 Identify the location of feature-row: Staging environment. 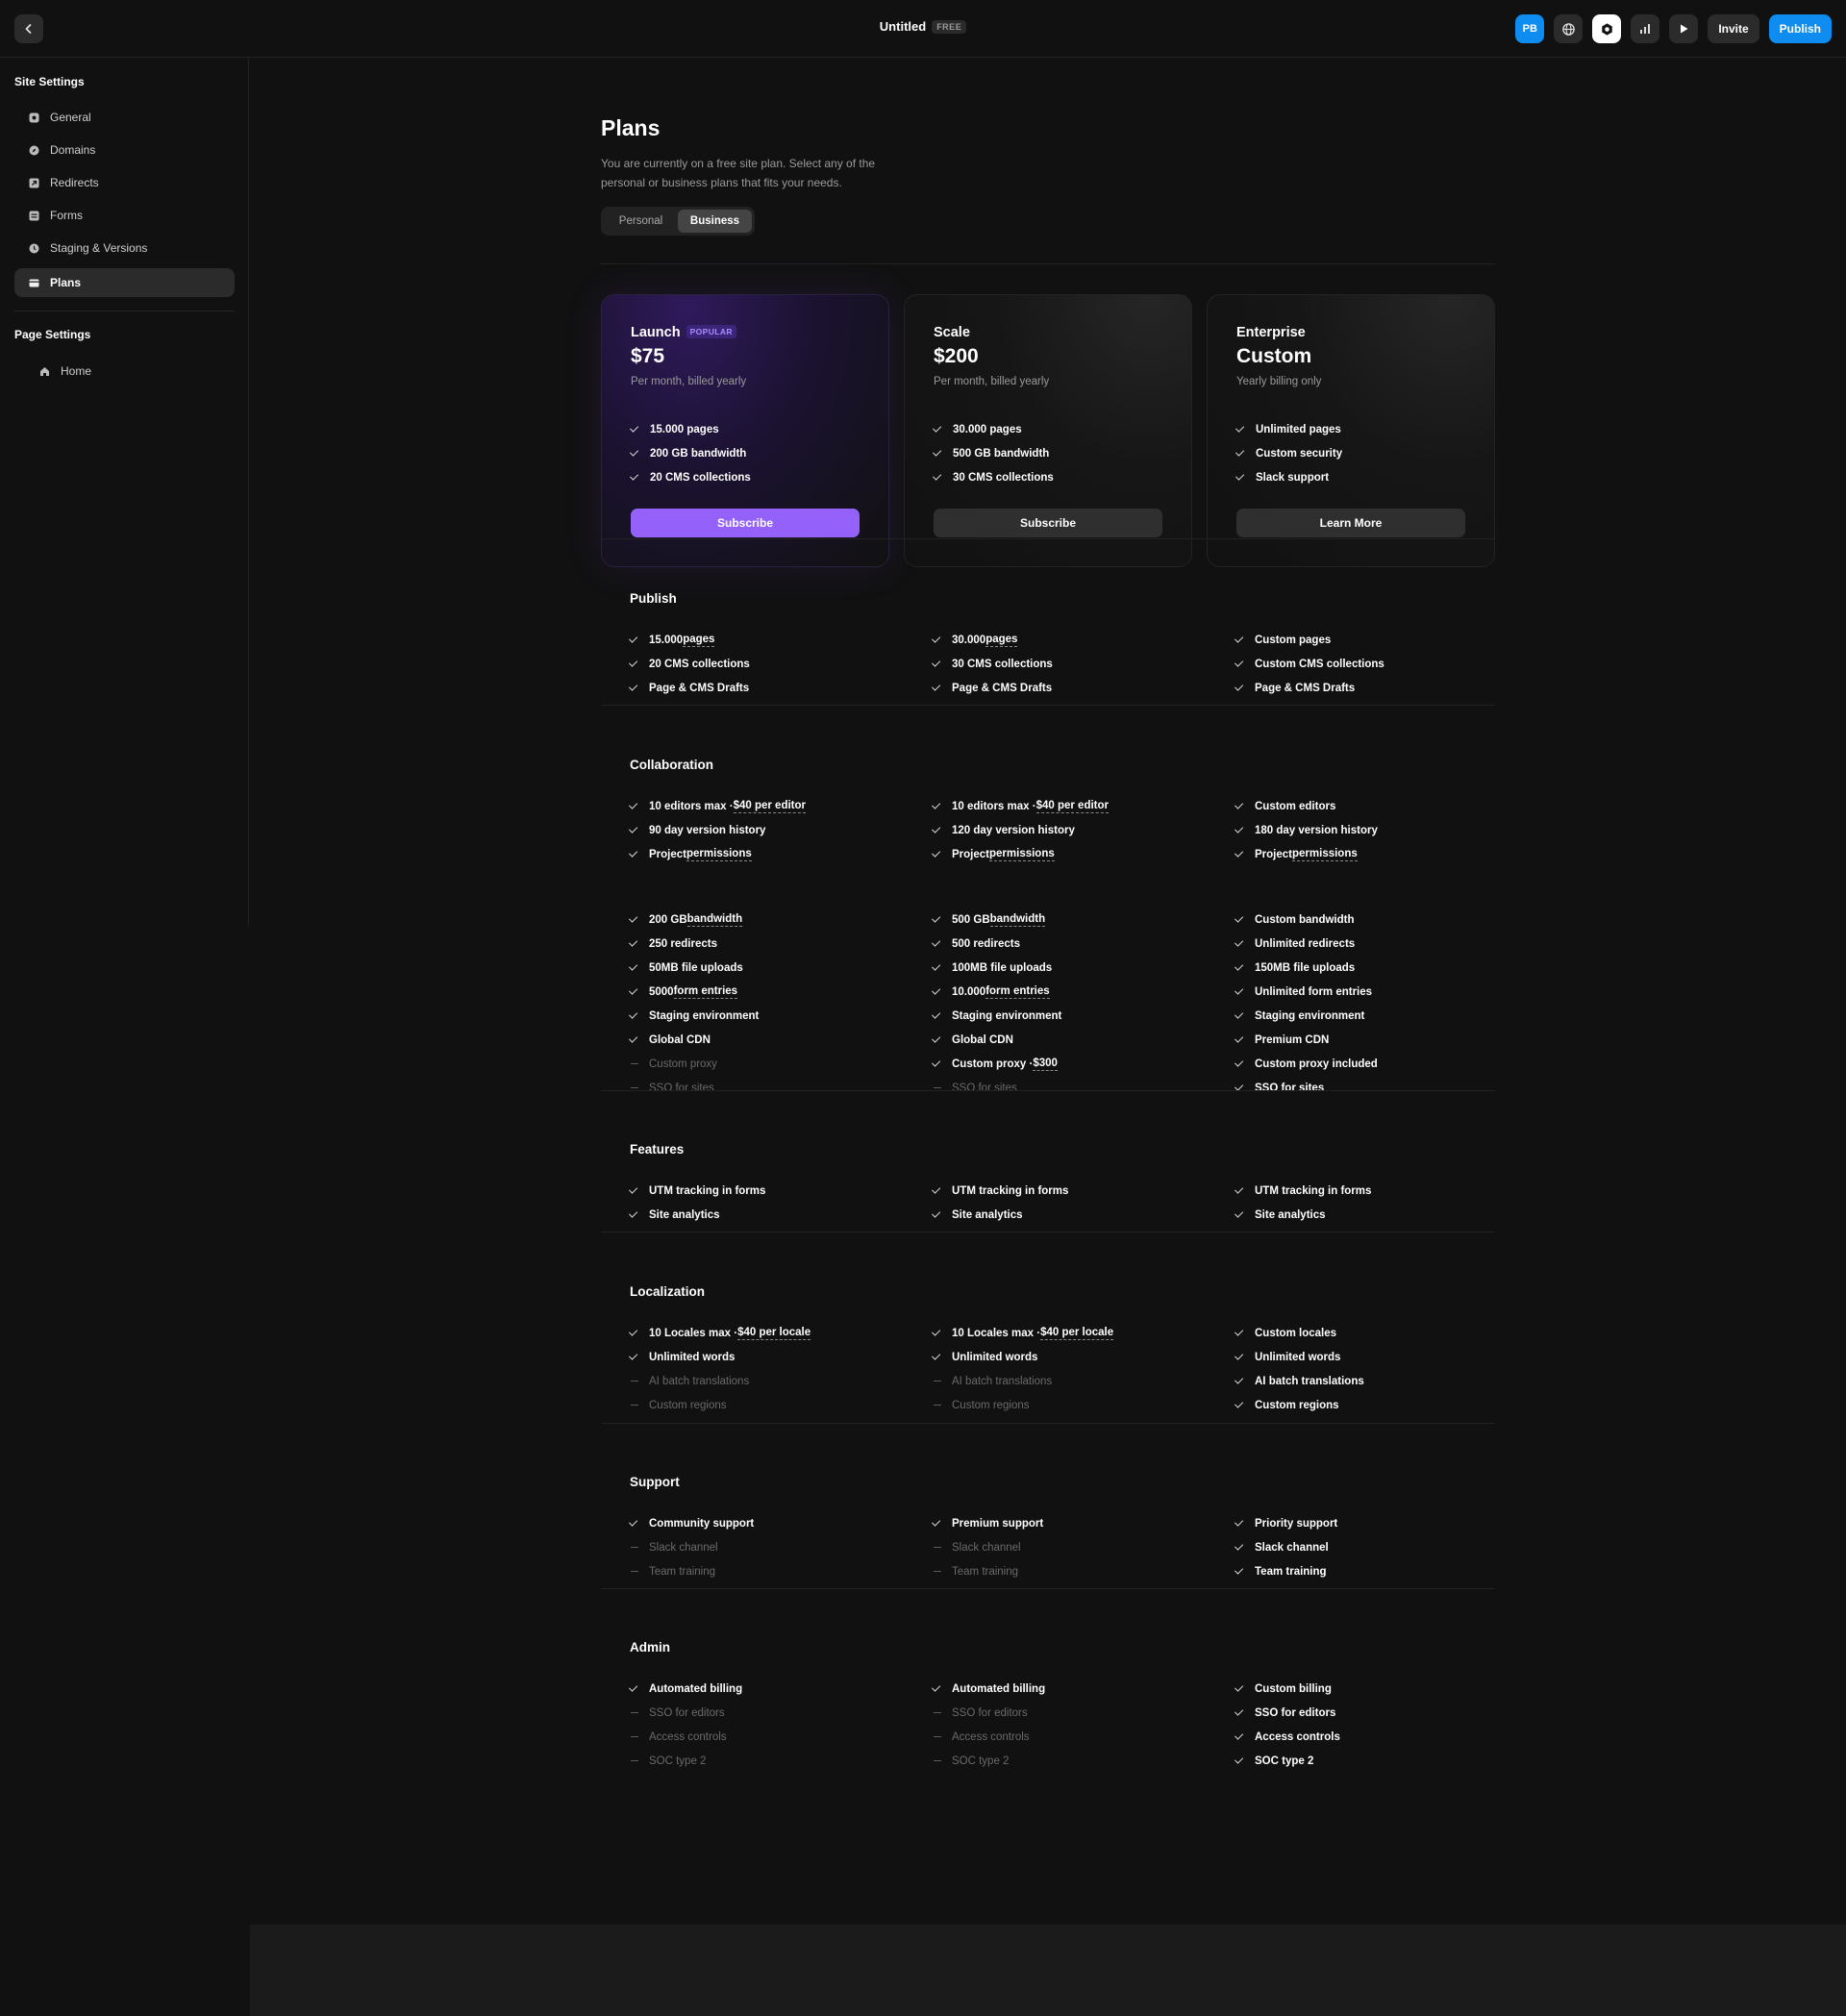
(1306, 1016).